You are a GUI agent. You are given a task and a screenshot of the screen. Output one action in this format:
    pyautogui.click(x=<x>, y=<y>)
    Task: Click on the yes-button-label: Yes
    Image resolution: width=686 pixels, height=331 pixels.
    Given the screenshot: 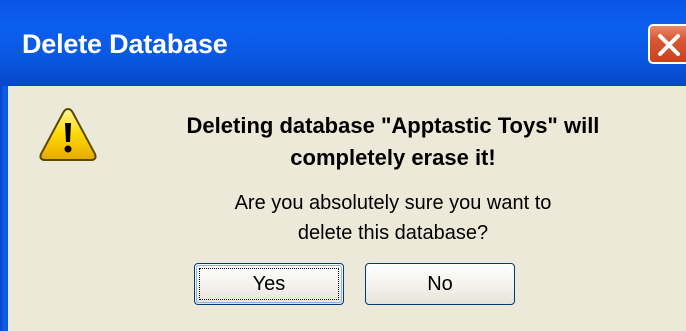 What is the action you would take?
    pyautogui.click(x=269, y=284)
    